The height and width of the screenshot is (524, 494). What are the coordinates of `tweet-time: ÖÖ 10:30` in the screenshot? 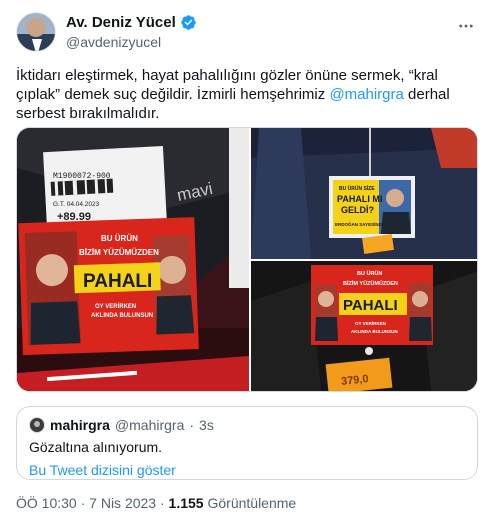 It's located at (46, 503).